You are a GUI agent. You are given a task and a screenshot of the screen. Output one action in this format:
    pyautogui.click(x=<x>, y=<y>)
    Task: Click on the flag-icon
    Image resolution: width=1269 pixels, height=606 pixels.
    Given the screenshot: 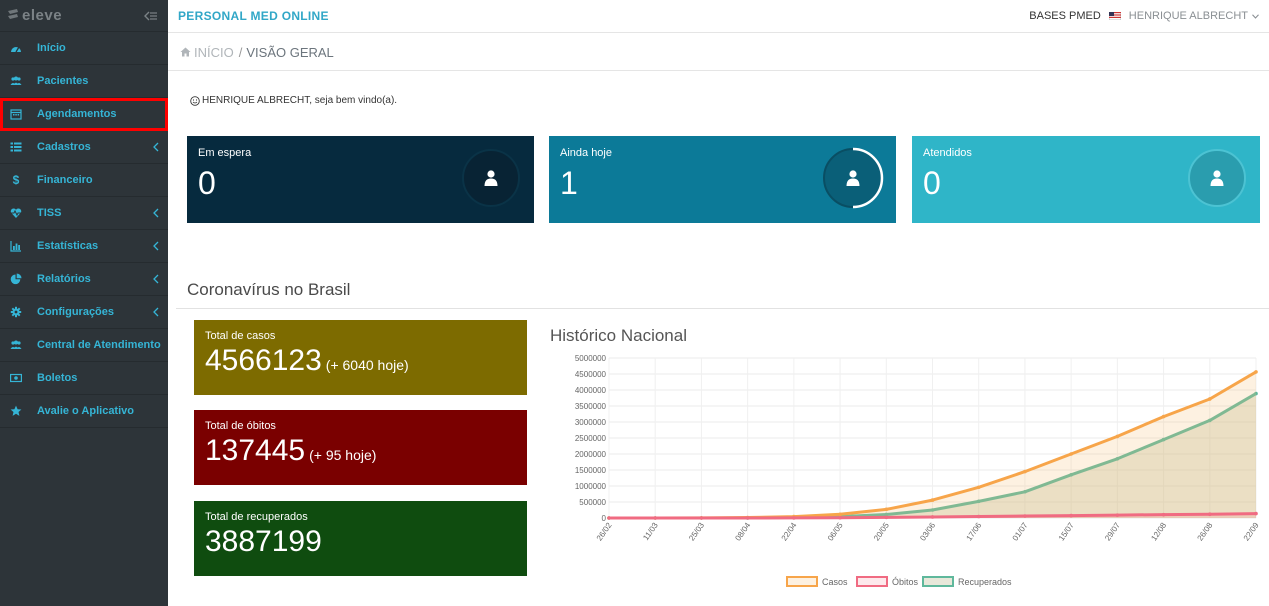 What is the action you would take?
    pyautogui.click(x=1114, y=16)
    